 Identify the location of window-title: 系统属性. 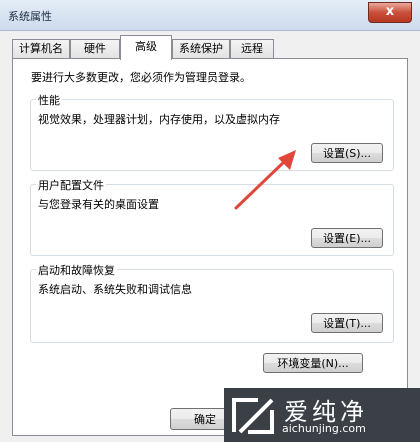
(30, 16).